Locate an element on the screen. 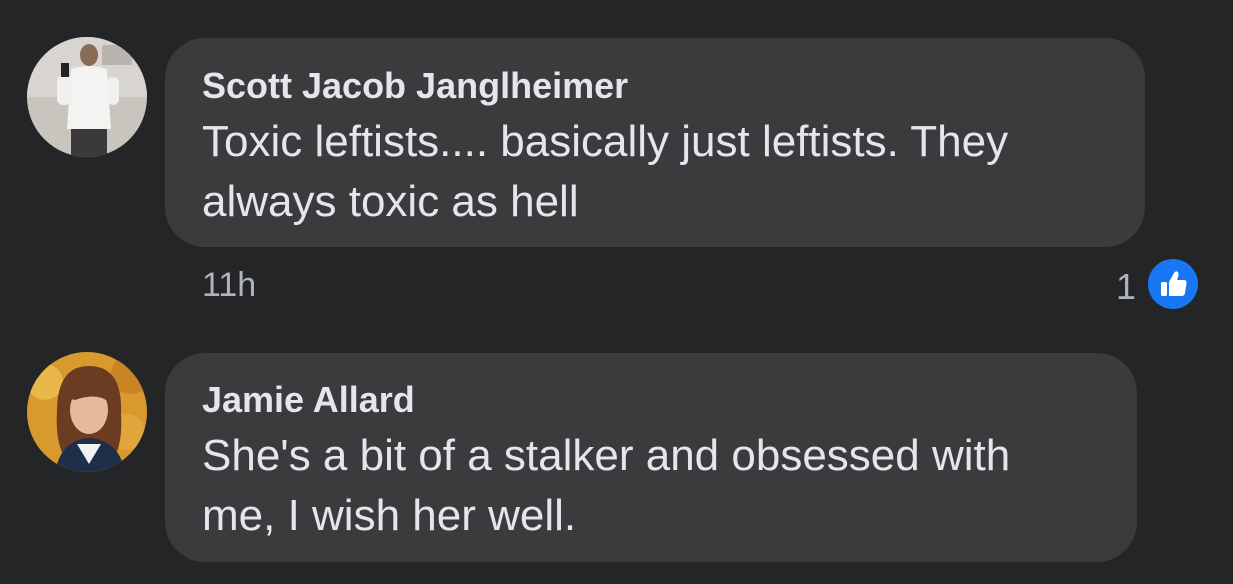 The image size is (1233, 584). comment-text-line-2: always toxic as hell is located at coordinates (390, 201).